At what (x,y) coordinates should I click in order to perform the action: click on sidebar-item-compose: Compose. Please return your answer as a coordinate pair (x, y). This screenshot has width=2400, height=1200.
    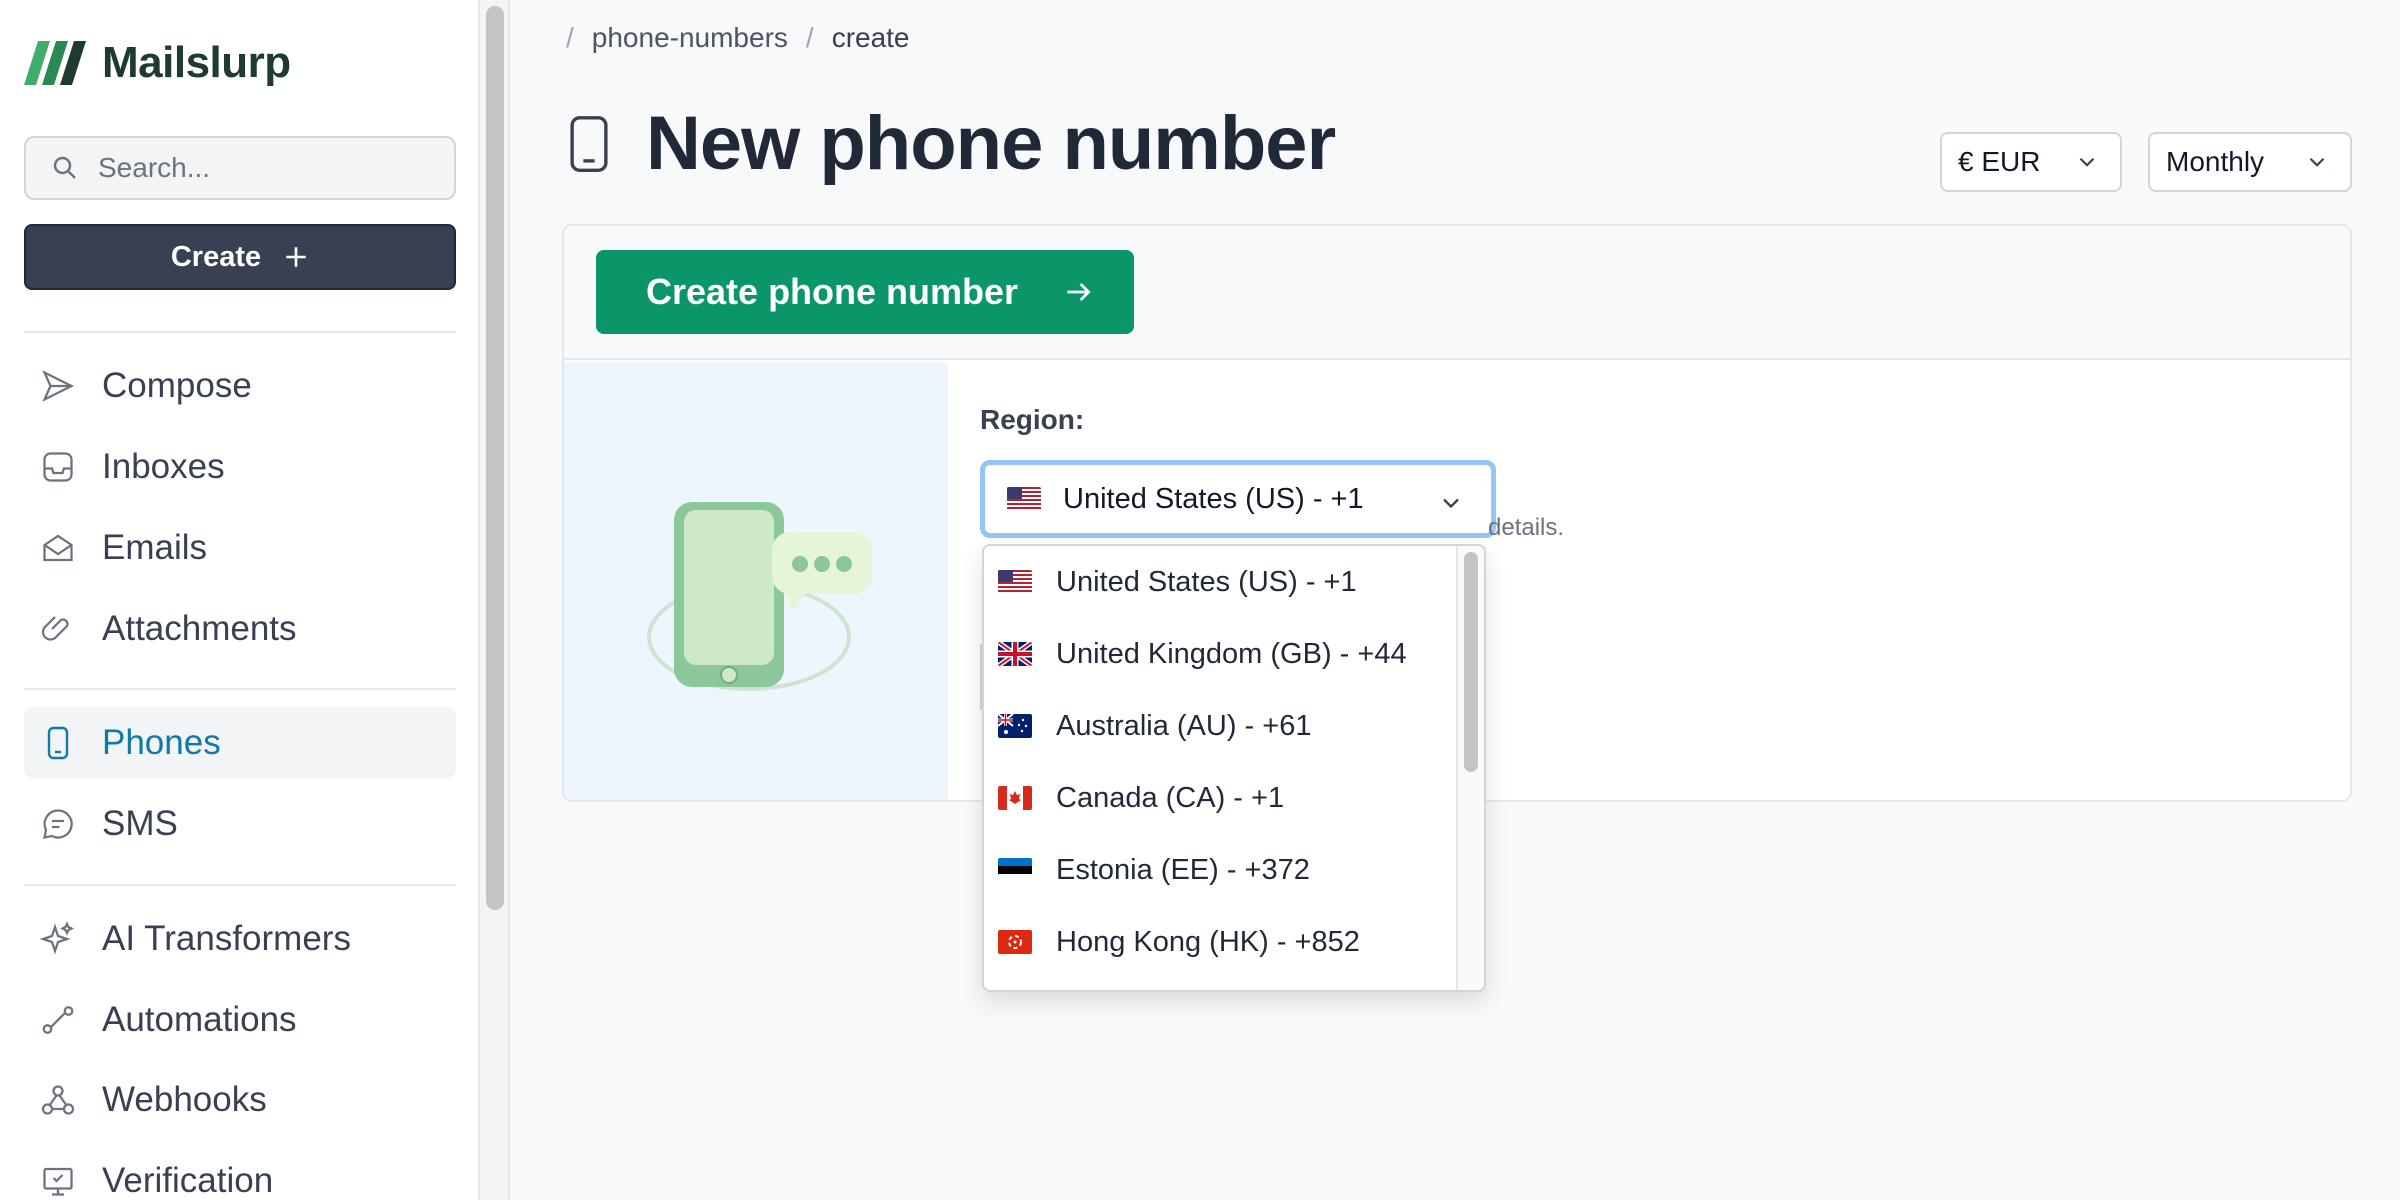
    Looking at the image, I should click on (240, 386).